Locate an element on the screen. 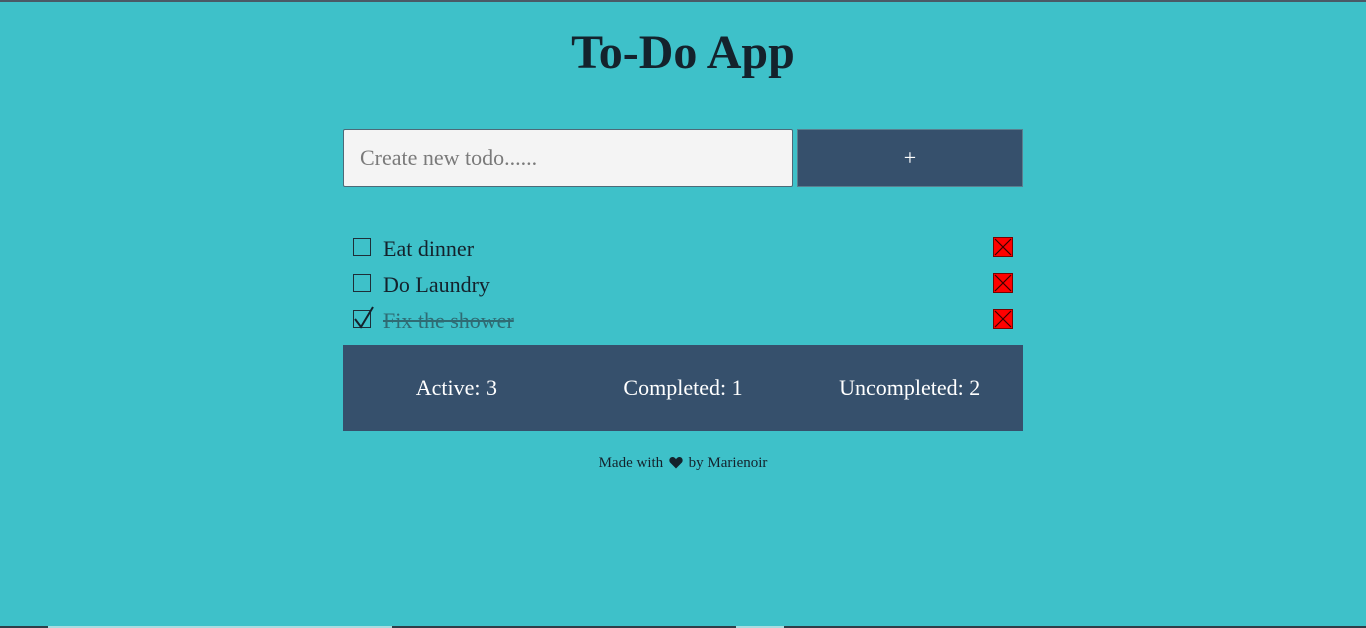 The width and height of the screenshot is (1366, 628). footer-suffix: by Marienoir is located at coordinates (728, 463).